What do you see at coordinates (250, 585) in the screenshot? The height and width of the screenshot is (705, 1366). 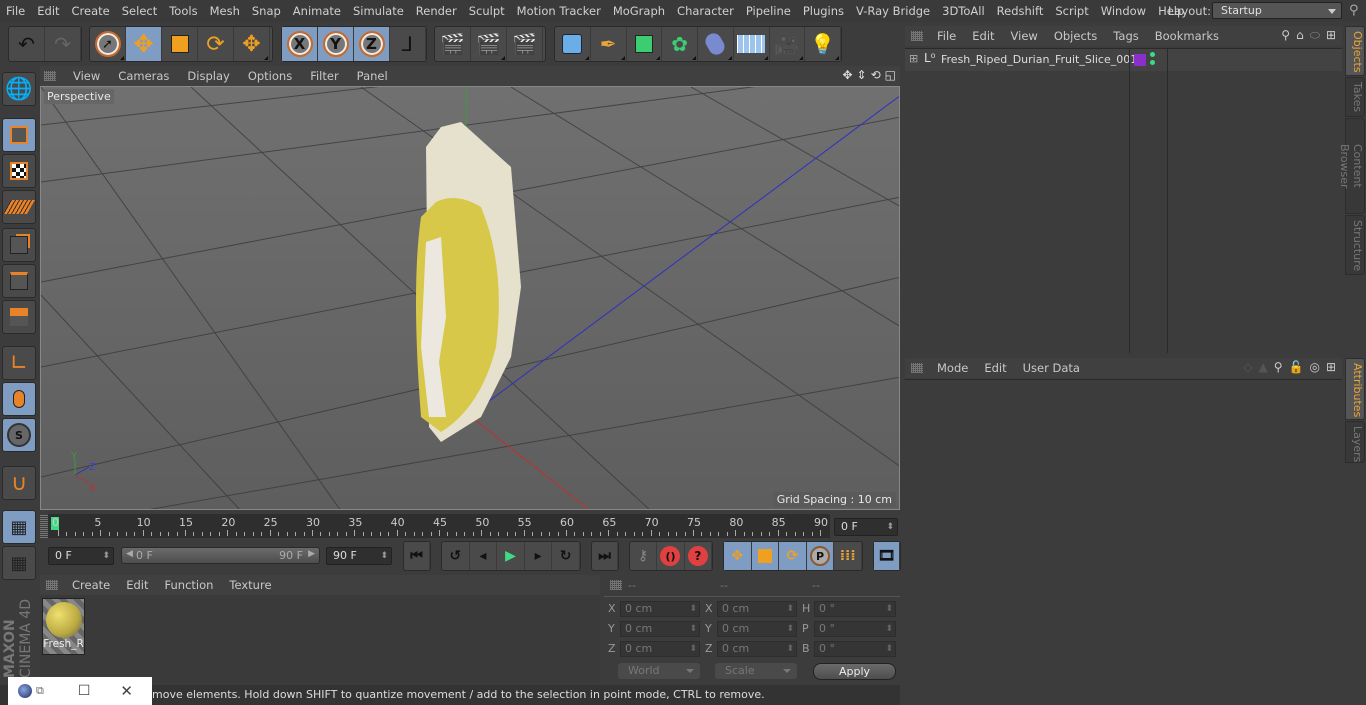 I see `material-menu-texture: Texture` at bounding box center [250, 585].